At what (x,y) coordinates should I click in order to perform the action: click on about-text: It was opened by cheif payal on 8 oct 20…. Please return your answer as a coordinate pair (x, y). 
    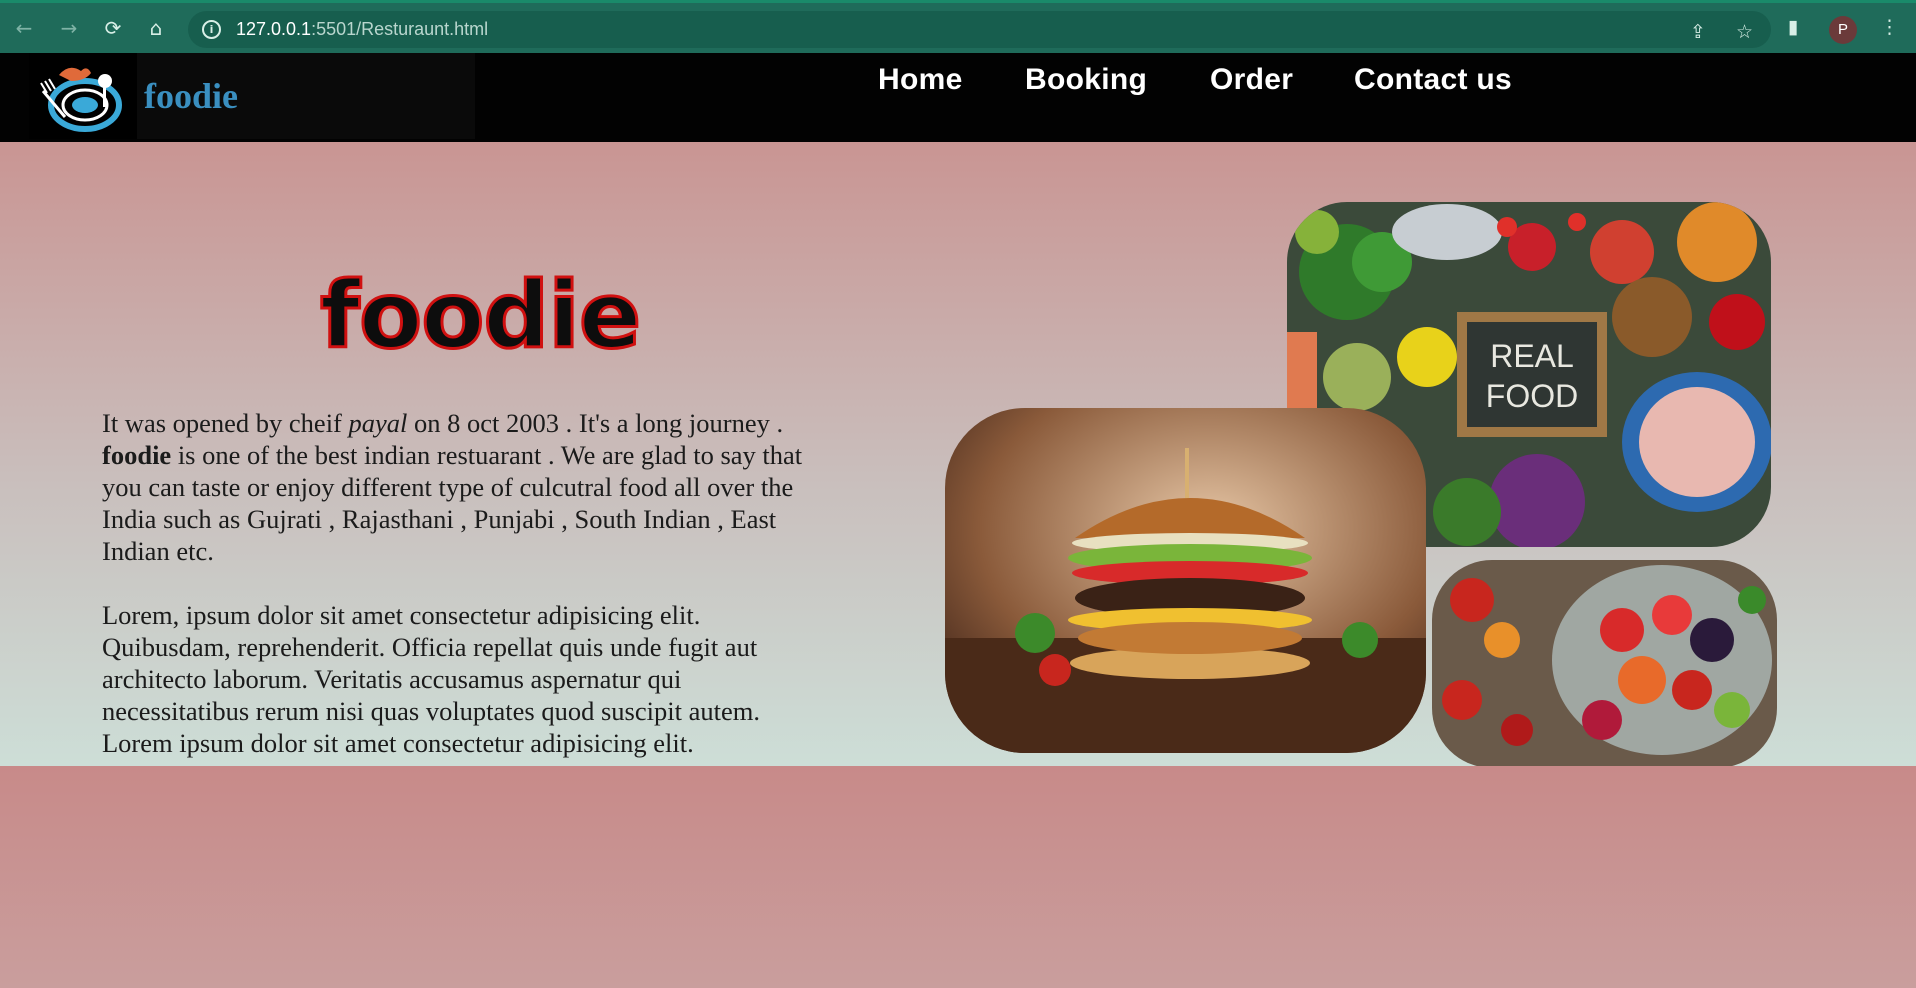
    Looking at the image, I should click on (467, 583).